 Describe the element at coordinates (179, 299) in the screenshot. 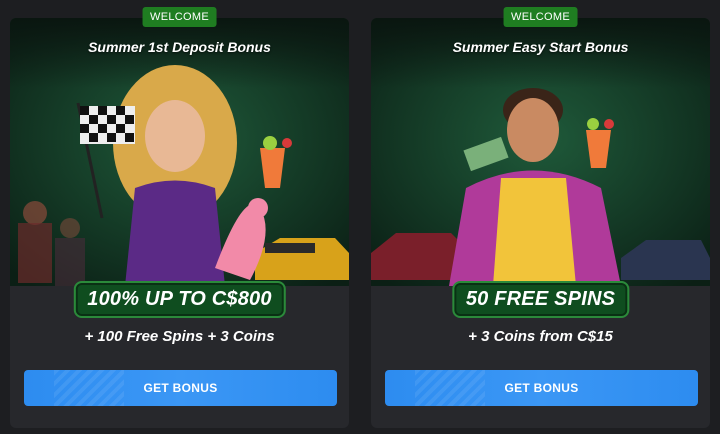

I see `bonus-headline: 100% UP TO C$800` at that location.